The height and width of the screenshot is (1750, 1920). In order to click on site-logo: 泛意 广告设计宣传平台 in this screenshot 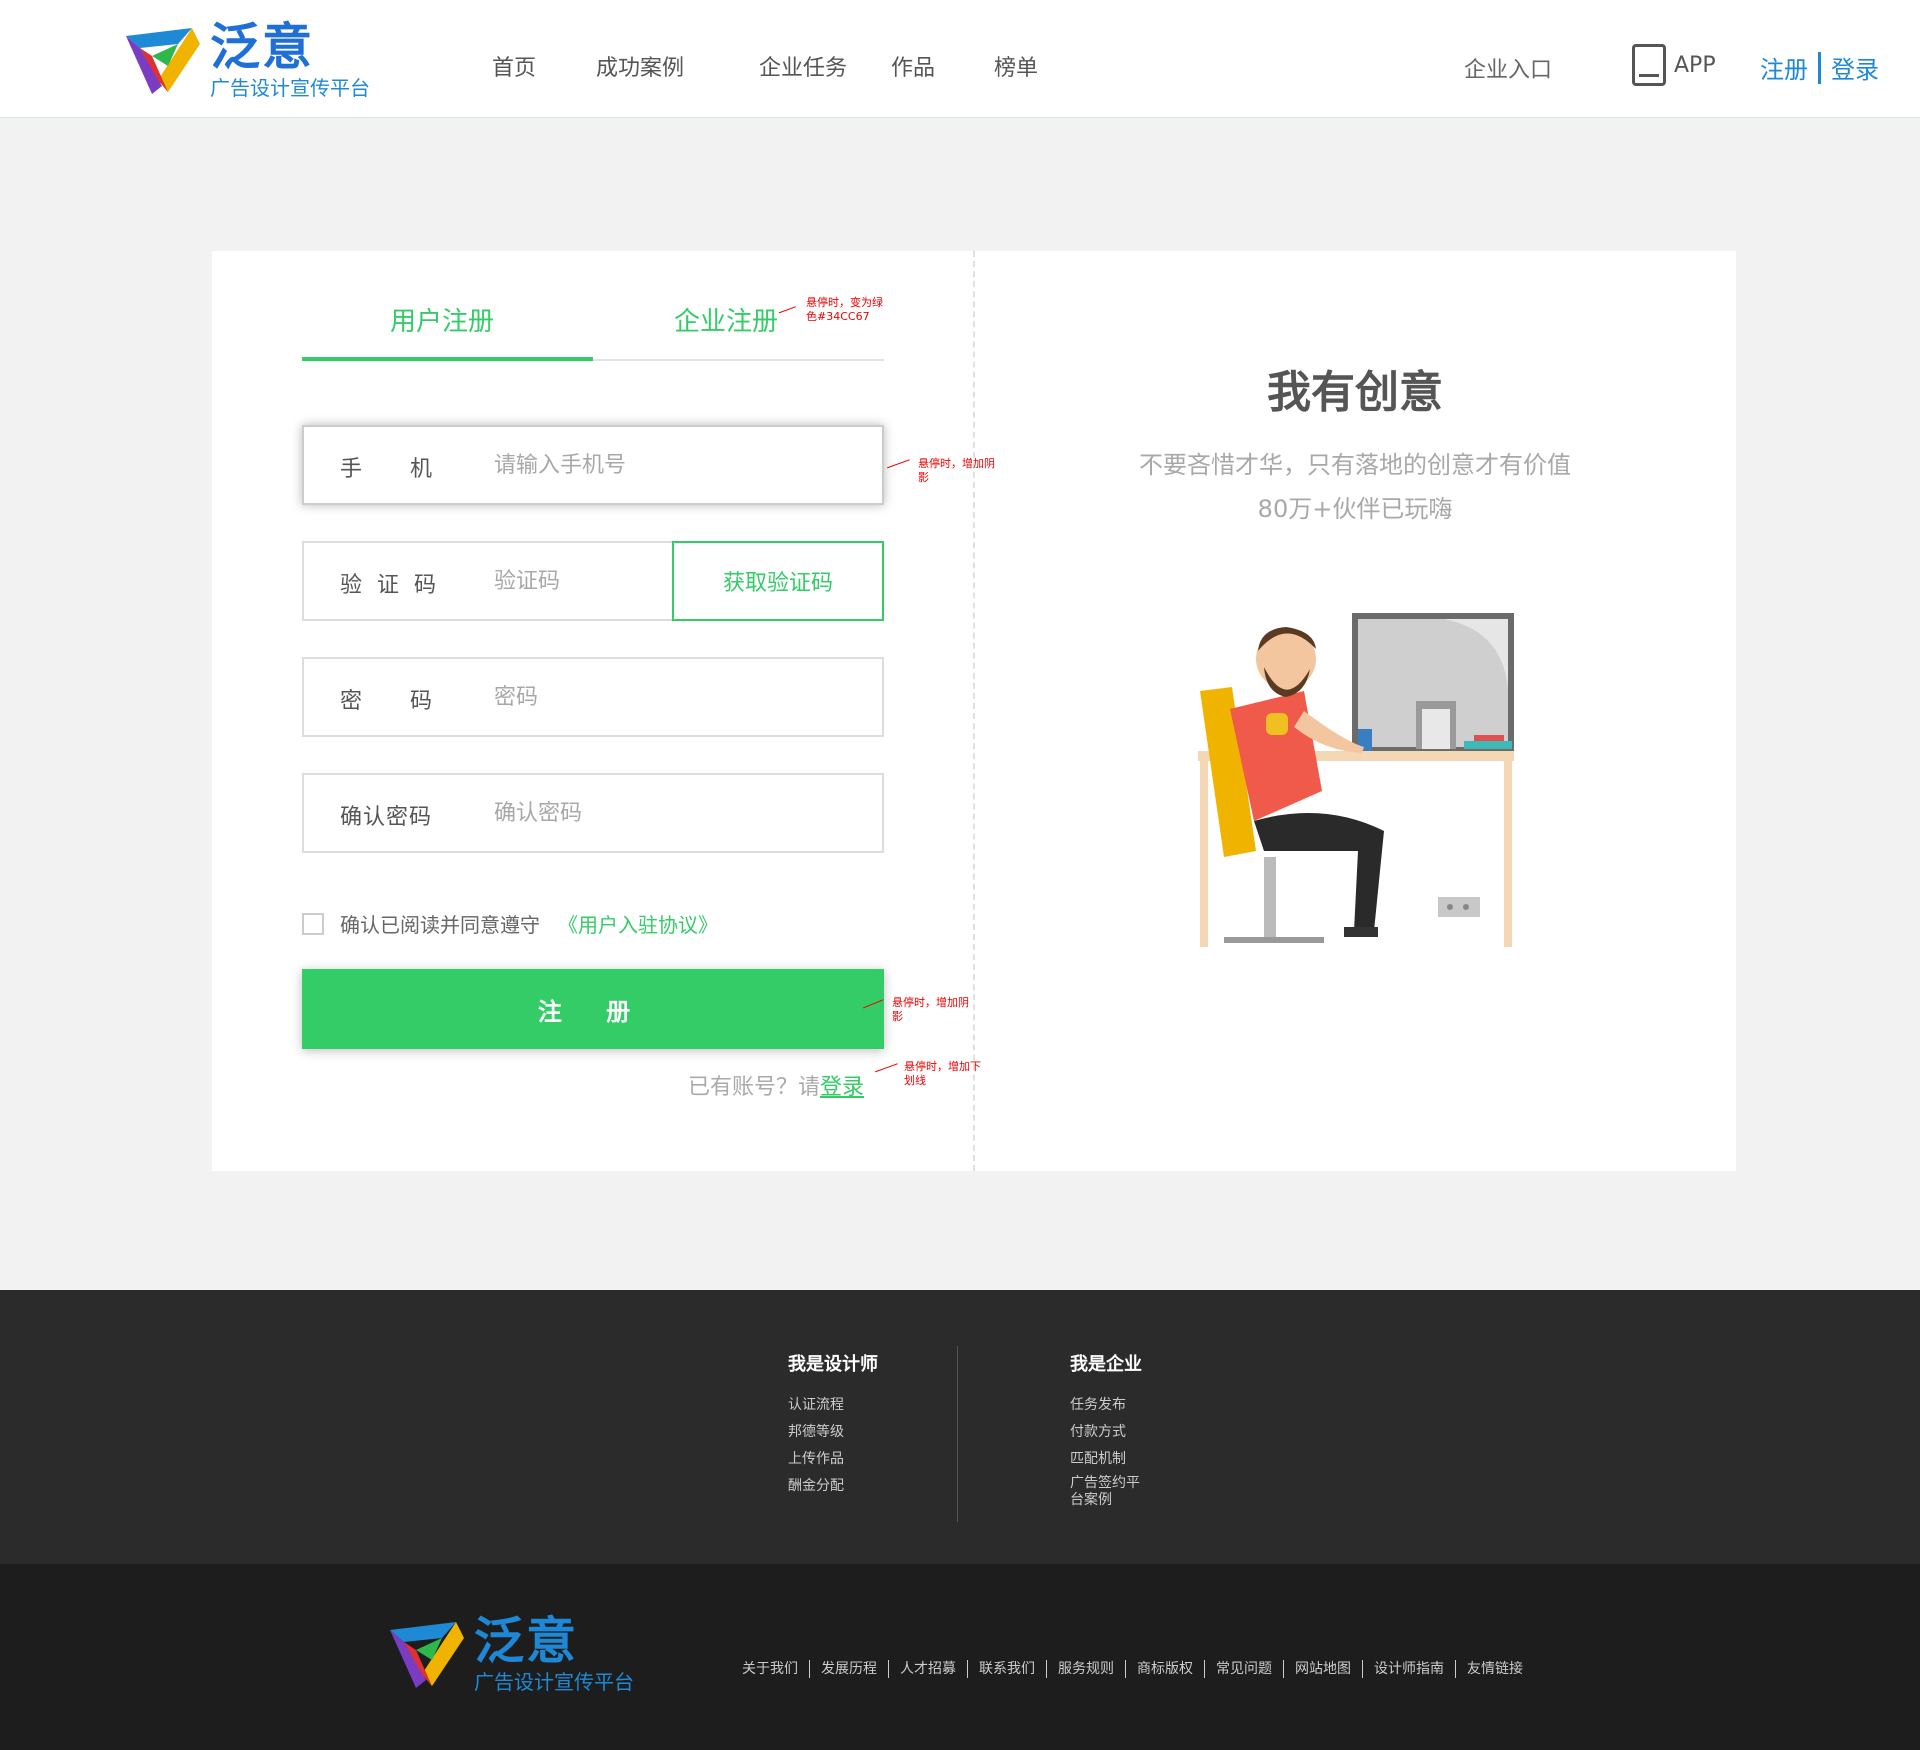, I will do `click(246, 60)`.